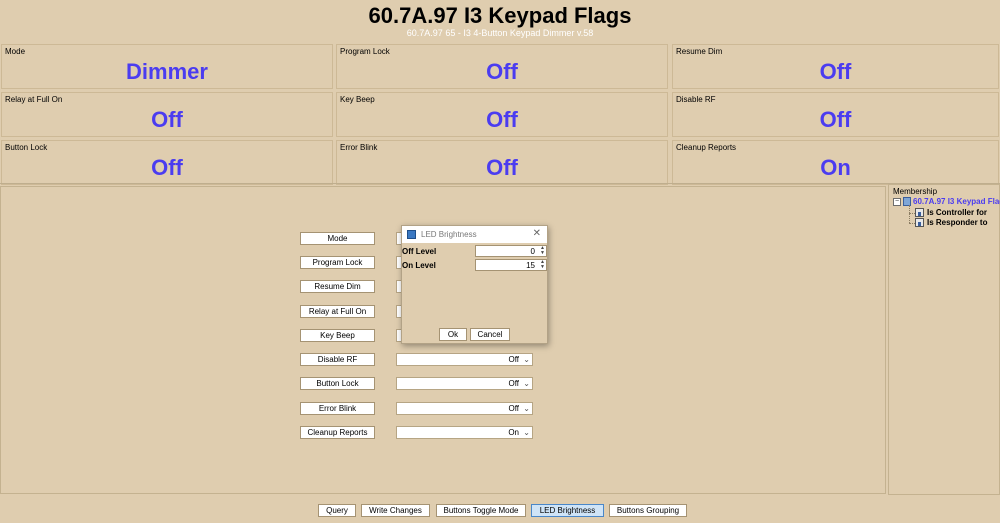 This screenshot has height=523, width=1000. What do you see at coordinates (419, 265) in the screenshot?
I see `on-level-label: On Level` at bounding box center [419, 265].